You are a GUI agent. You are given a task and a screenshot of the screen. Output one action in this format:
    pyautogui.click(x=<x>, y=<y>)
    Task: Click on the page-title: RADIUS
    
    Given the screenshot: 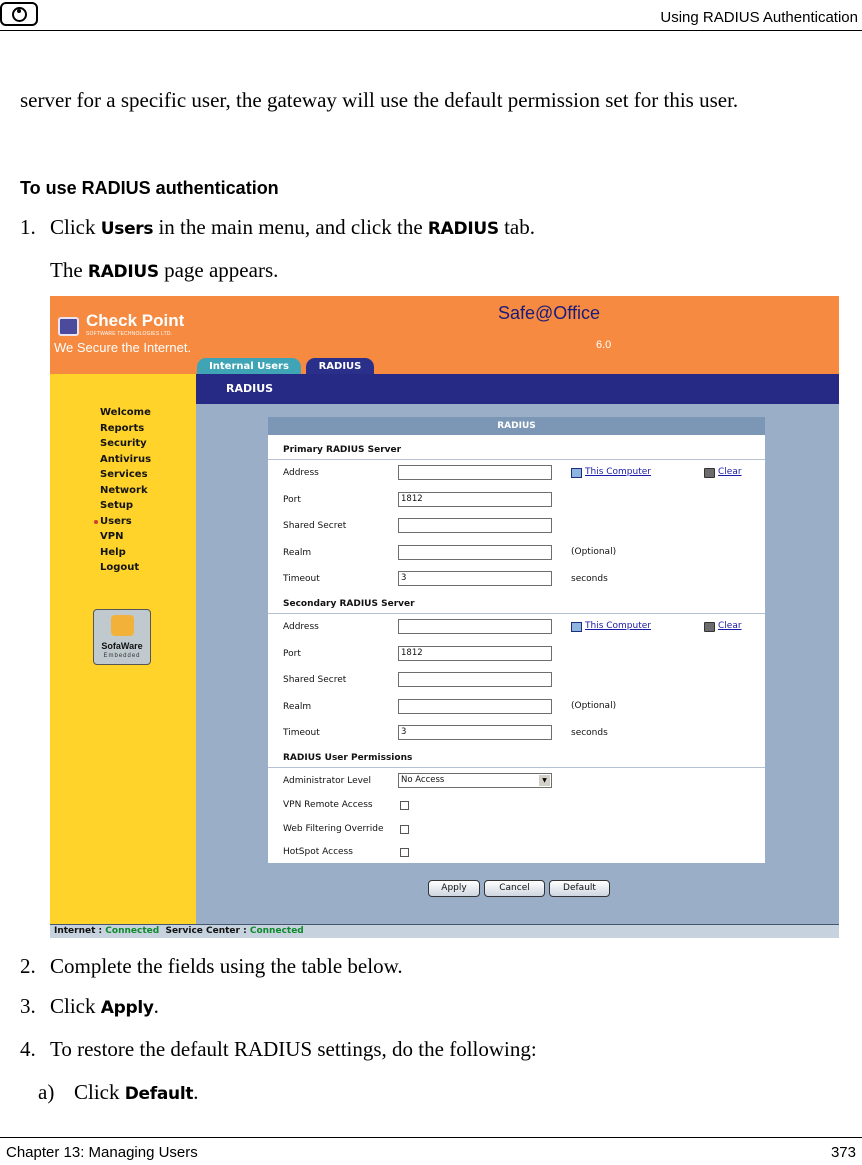 What is the action you would take?
    pyautogui.click(x=517, y=389)
    